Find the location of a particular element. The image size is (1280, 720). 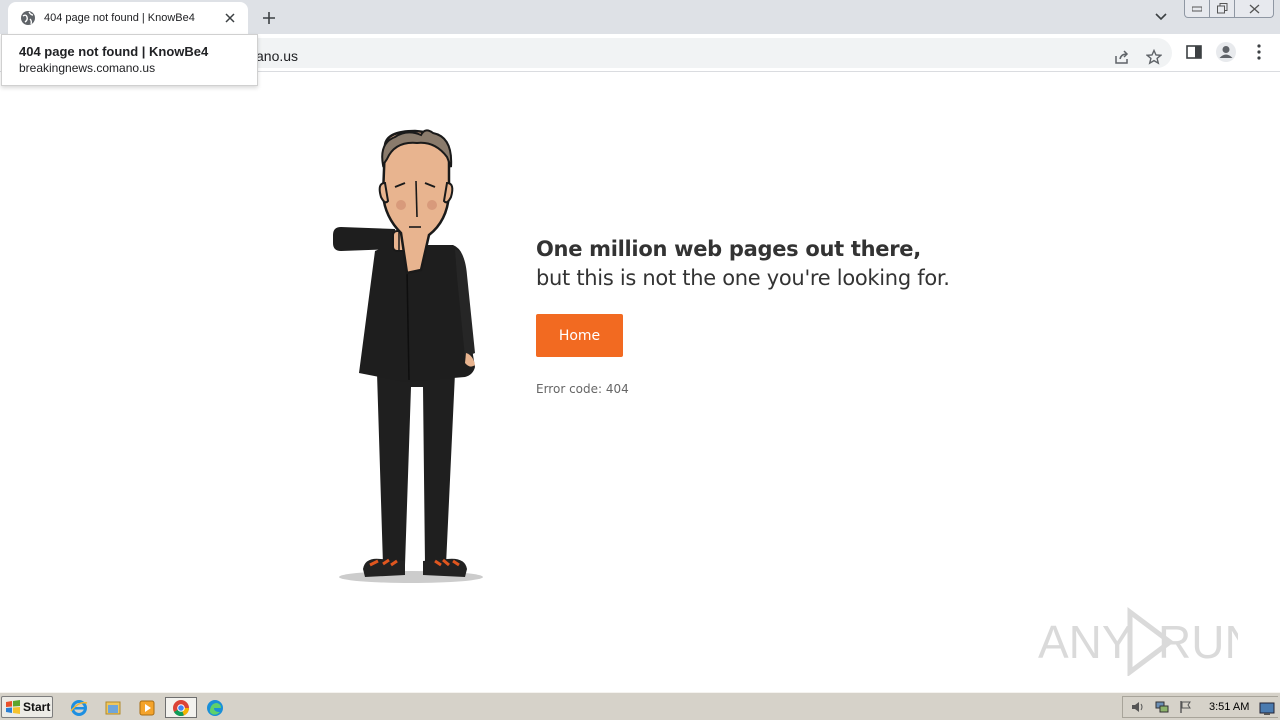

star-icon is located at coordinates (1154, 57).